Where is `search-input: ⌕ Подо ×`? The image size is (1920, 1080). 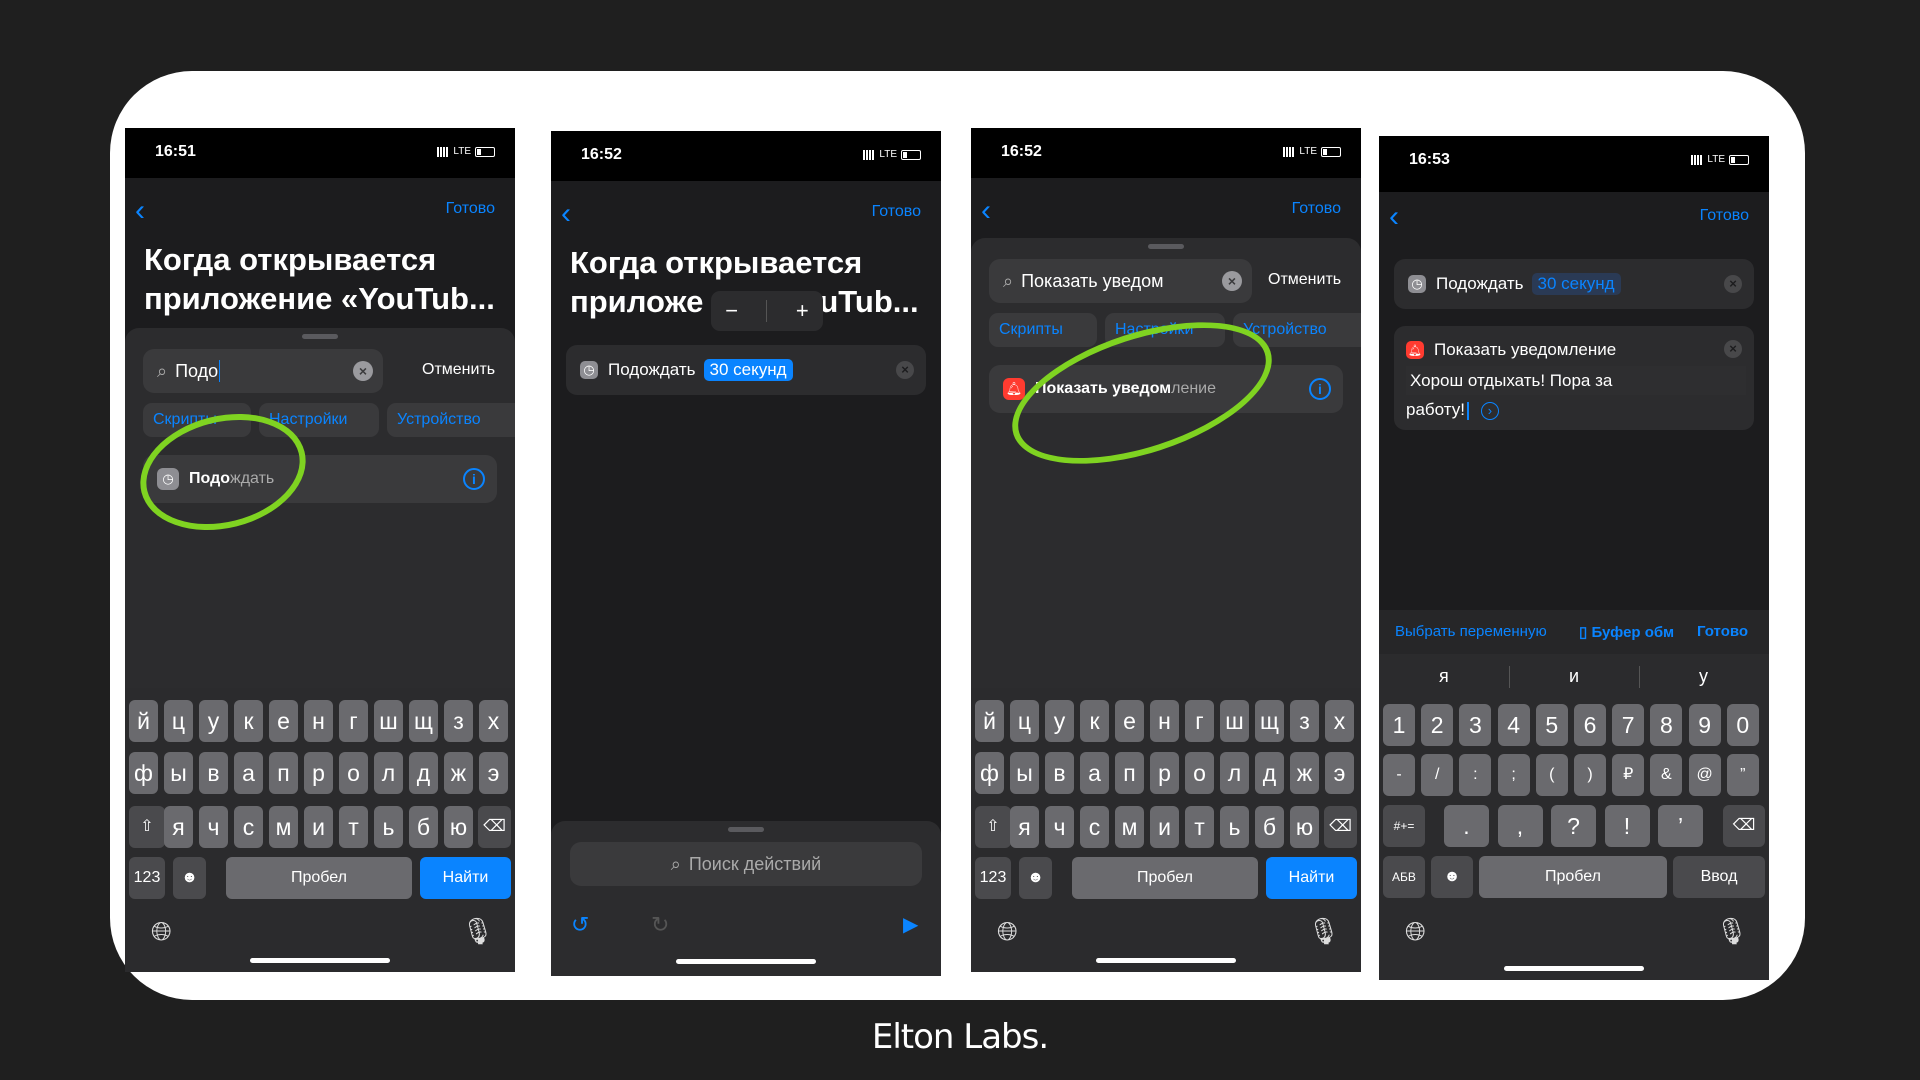 search-input: ⌕ Подо × is located at coordinates (263, 371).